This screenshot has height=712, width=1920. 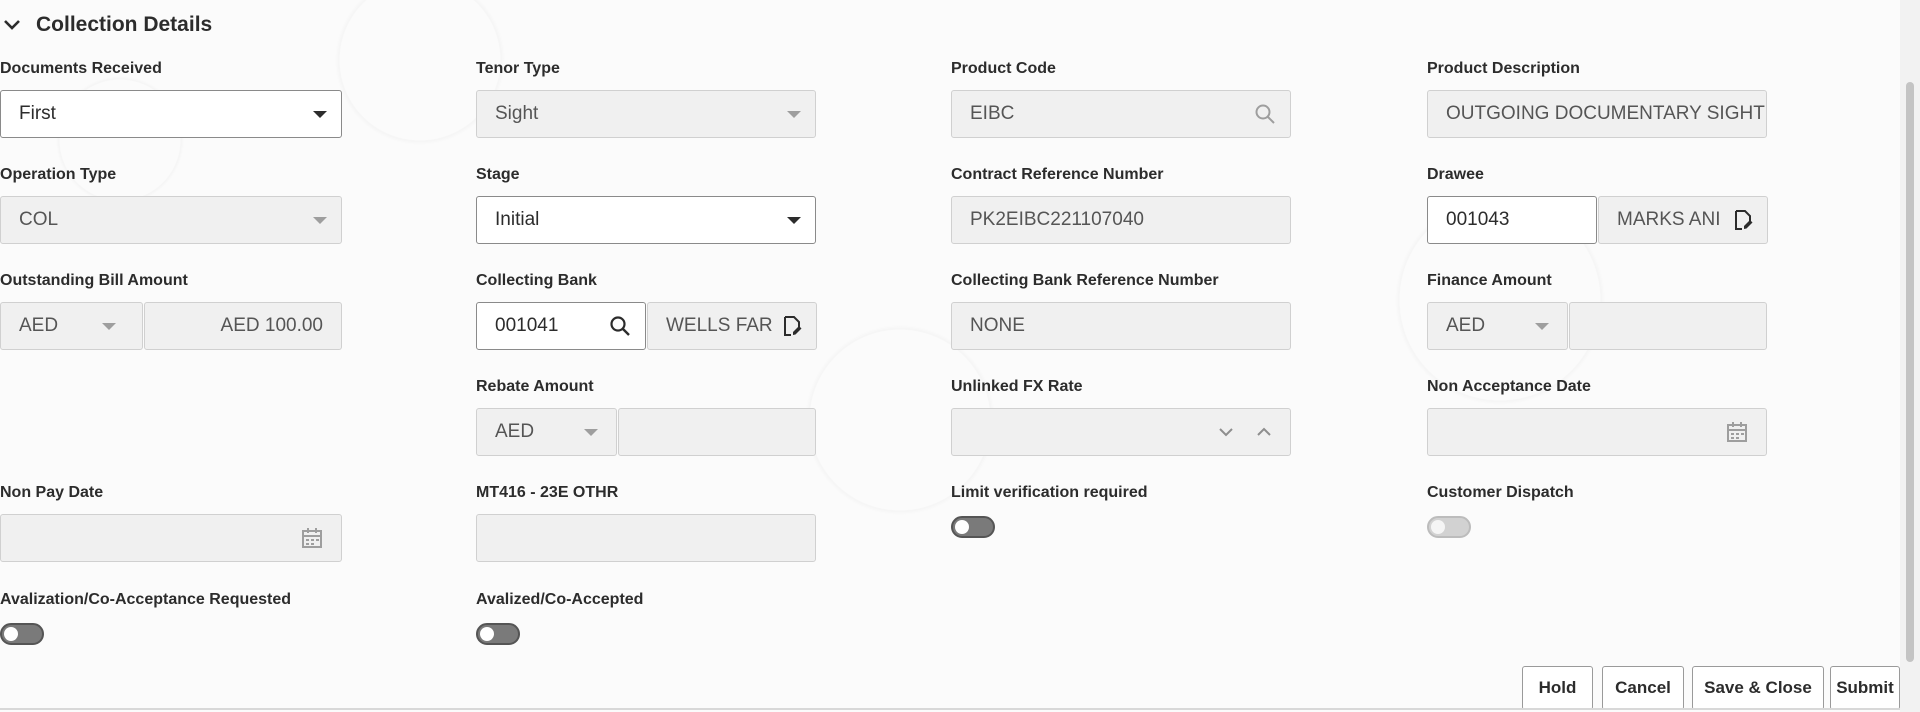 I want to click on save-close-button: Save & Close, so click(x=1758, y=688).